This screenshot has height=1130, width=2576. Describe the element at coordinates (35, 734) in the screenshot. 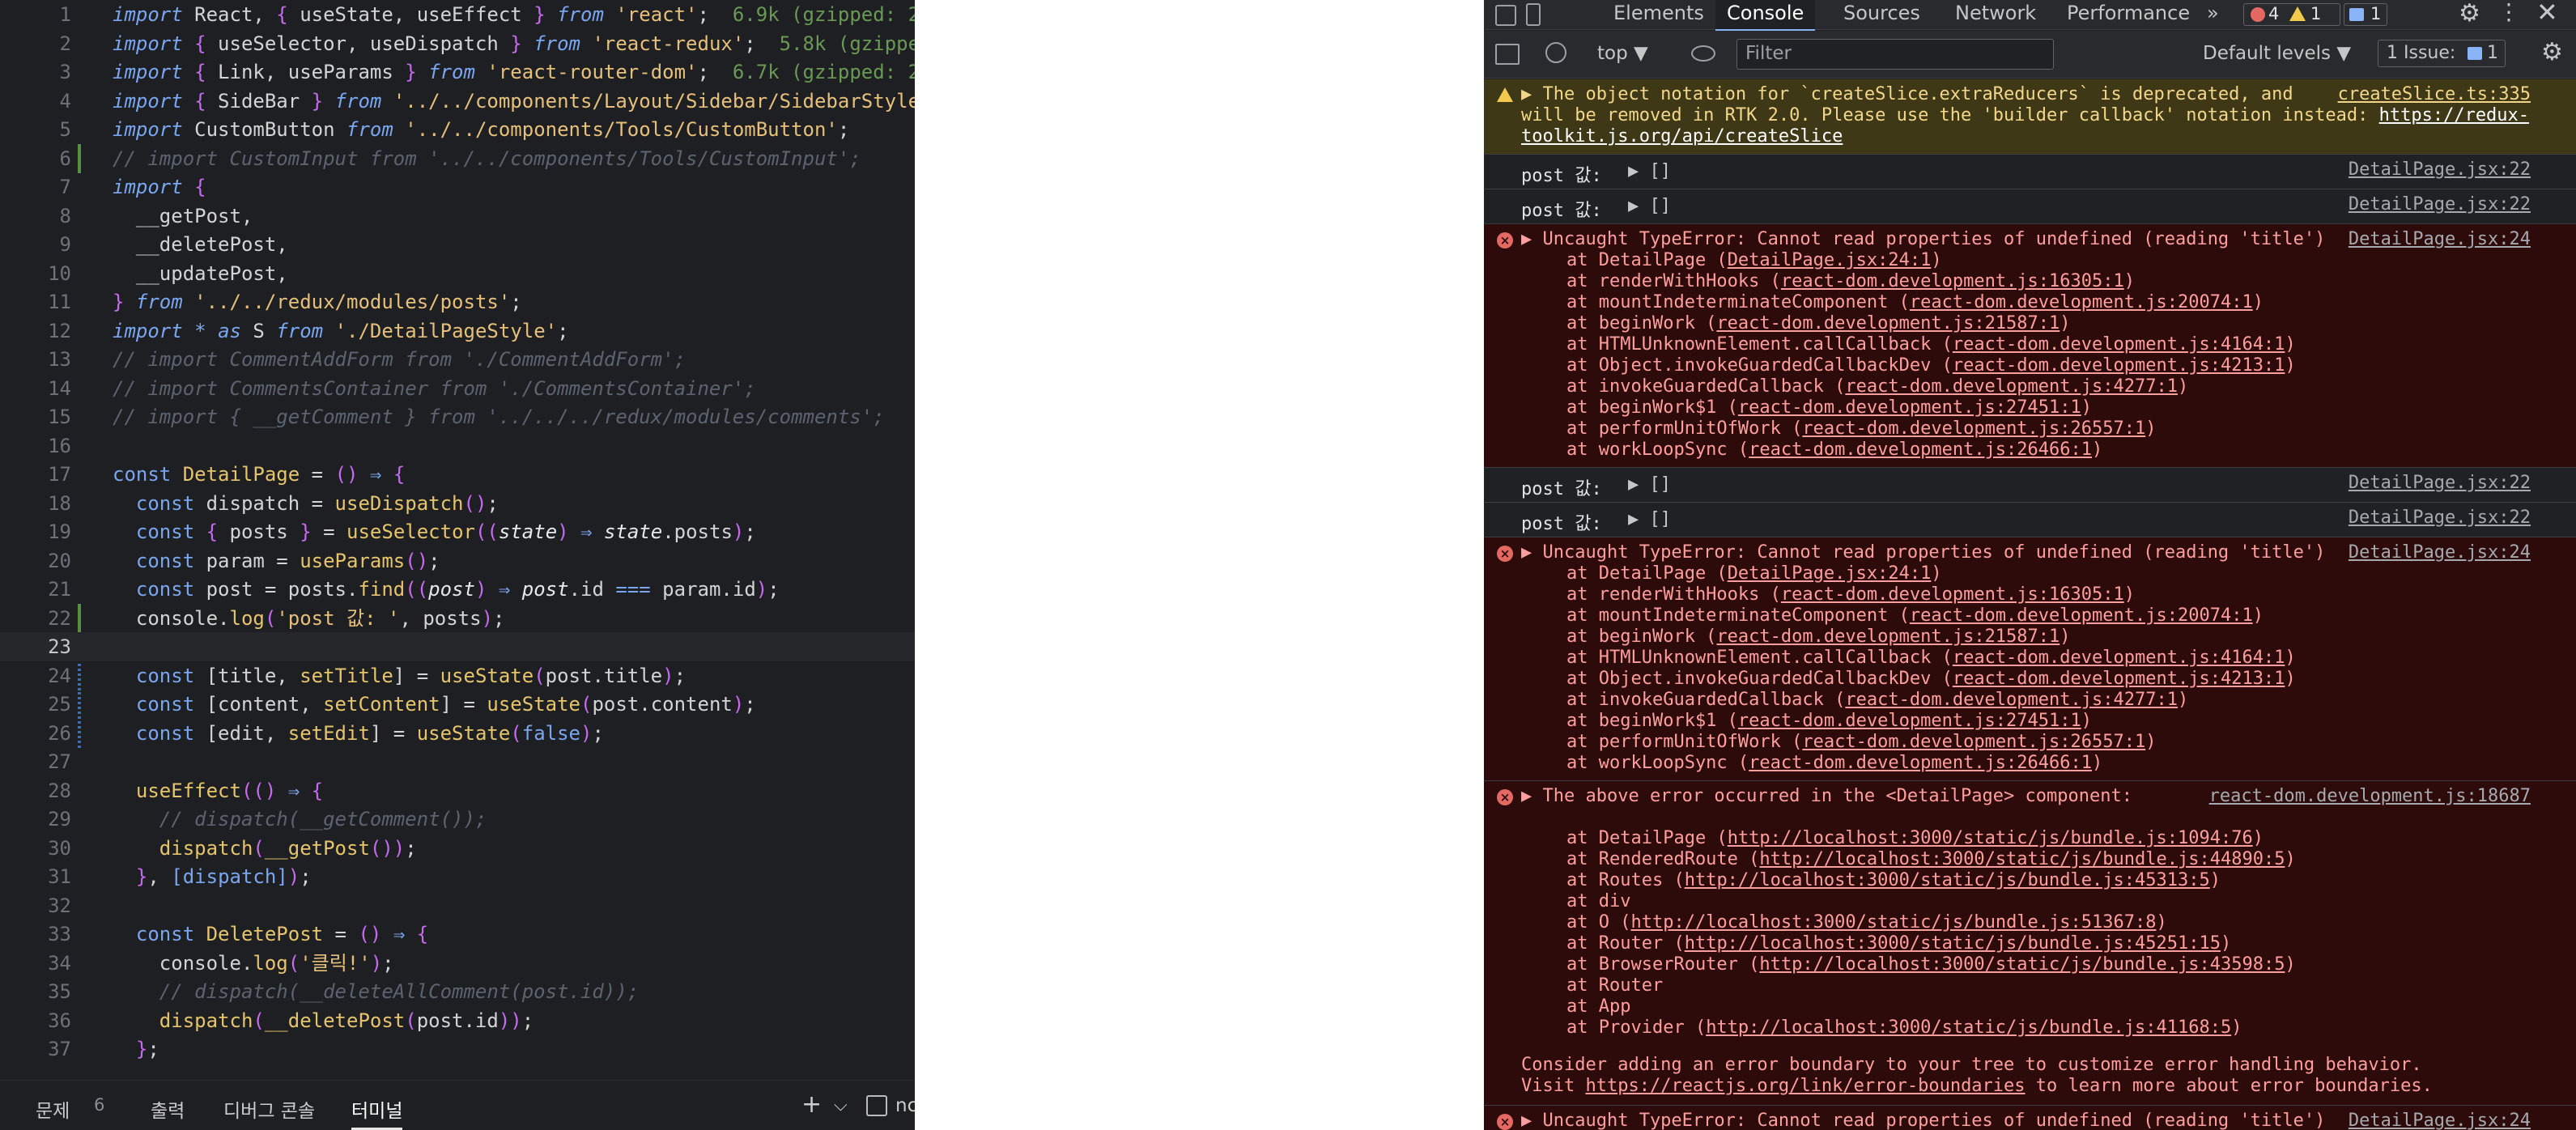

I see `line-number: 26` at that location.